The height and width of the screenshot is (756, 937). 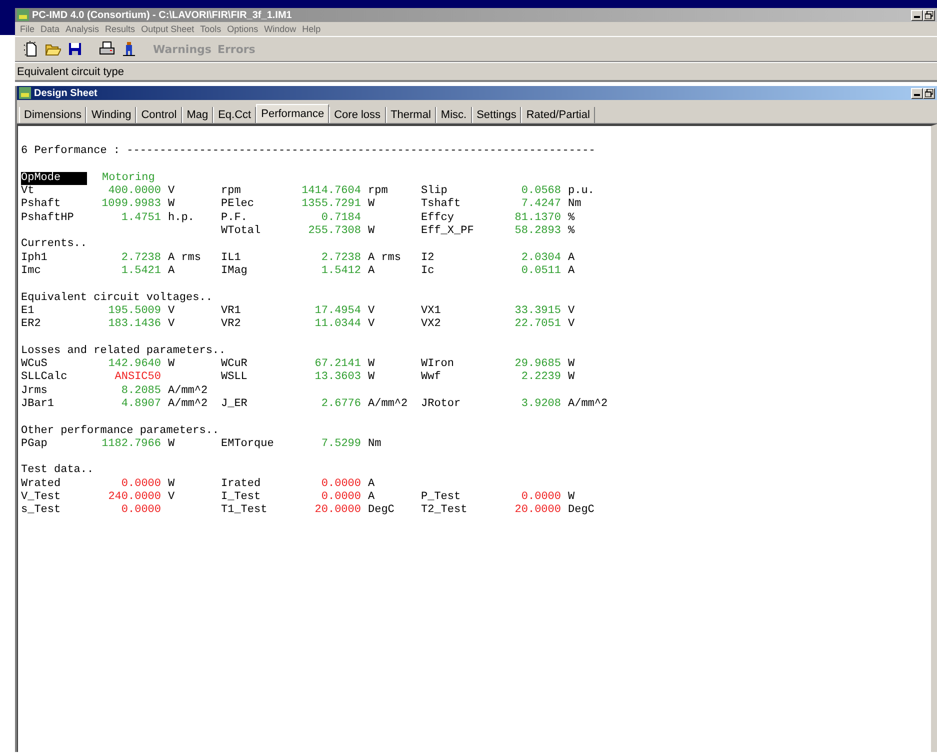 What do you see at coordinates (337, 325) in the screenshot?
I see `param-value: 11.0344` at bounding box center [337, 325].